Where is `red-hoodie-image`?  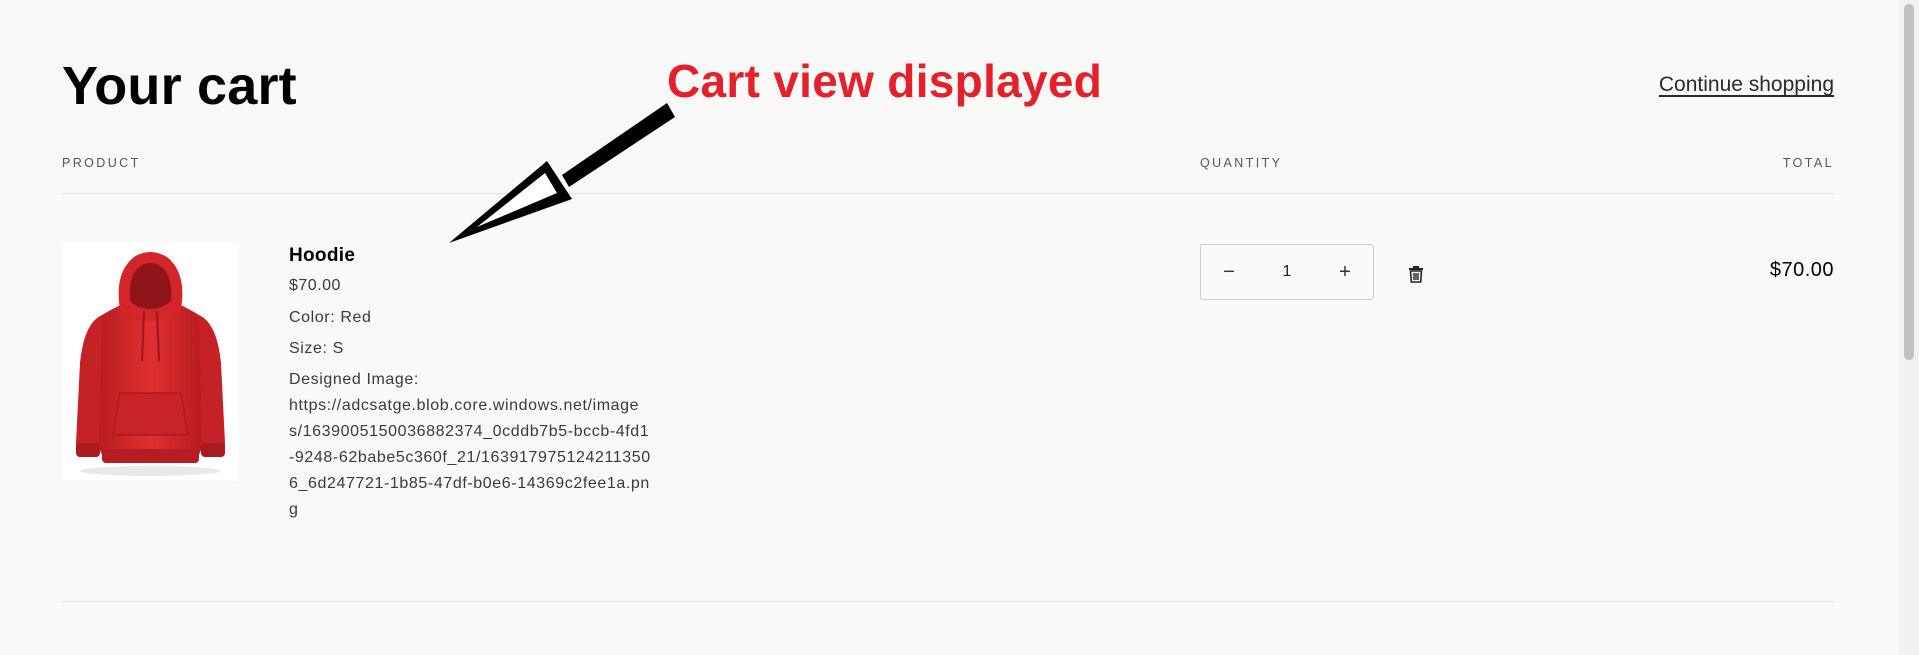
red-hoodie-image is located at coordinates (150, 364).